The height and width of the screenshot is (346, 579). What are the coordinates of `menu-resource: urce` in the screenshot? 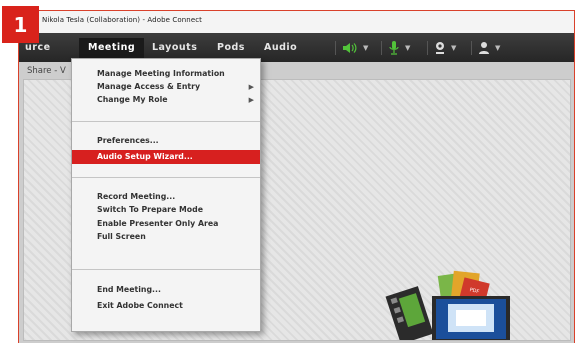 It's located at (38, 47).